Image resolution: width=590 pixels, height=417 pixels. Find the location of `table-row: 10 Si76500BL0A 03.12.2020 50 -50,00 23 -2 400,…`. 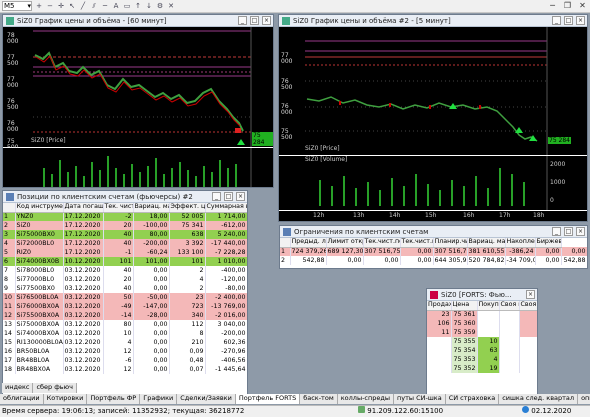

table-row: 10 Si76500BL0A 03.12.2020 50 -50,00 23 -2 400,… is located at coordinates (125, 297).